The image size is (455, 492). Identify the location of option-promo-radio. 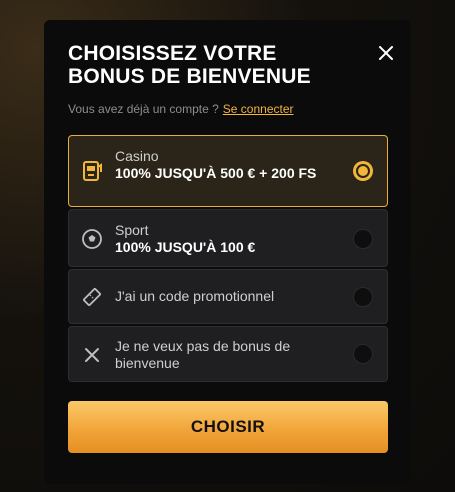
(363, 297).